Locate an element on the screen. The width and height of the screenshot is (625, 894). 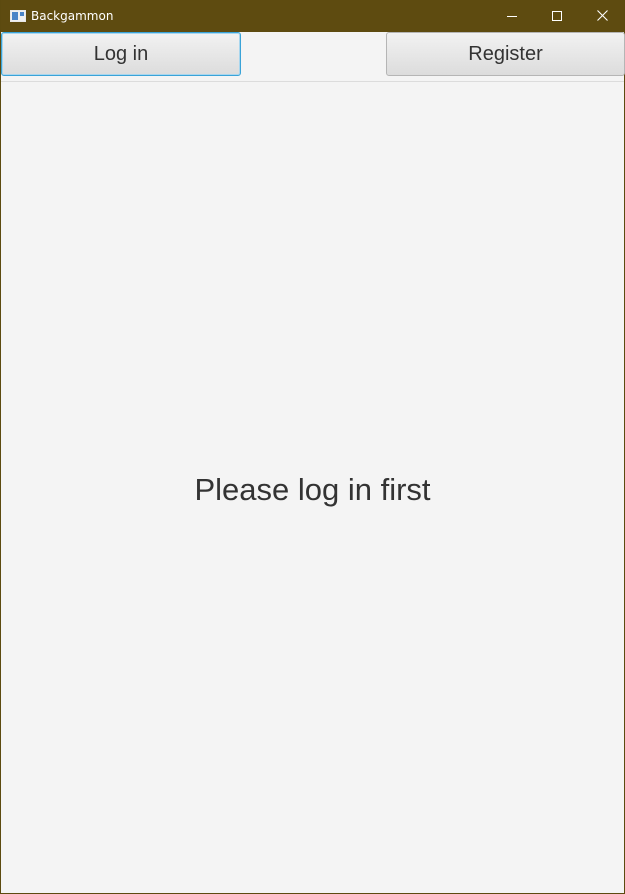
maximize-icon is located at coordinates (557, 16).